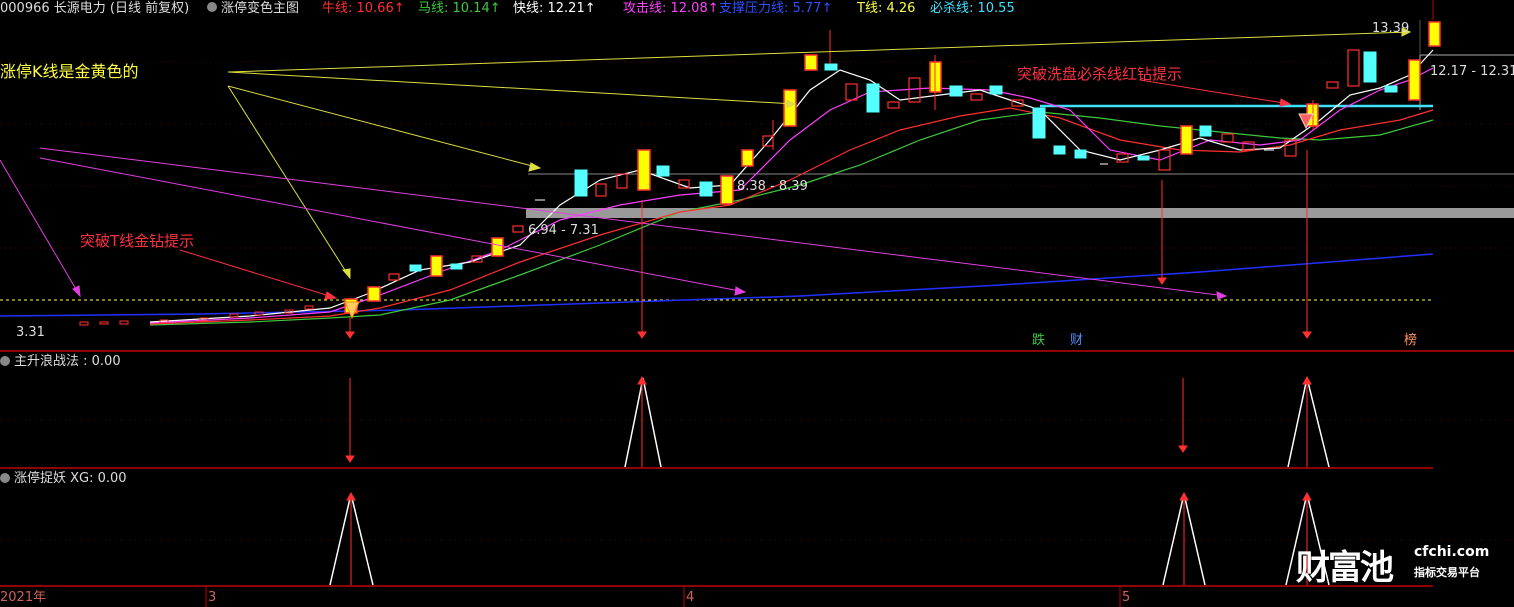 This screenshot has width=1514, height=607. What do you see at coordinates (1391, 28) in the screenshot?
I see `high-price-label: 13.39` at bounding box center [1391, 28].